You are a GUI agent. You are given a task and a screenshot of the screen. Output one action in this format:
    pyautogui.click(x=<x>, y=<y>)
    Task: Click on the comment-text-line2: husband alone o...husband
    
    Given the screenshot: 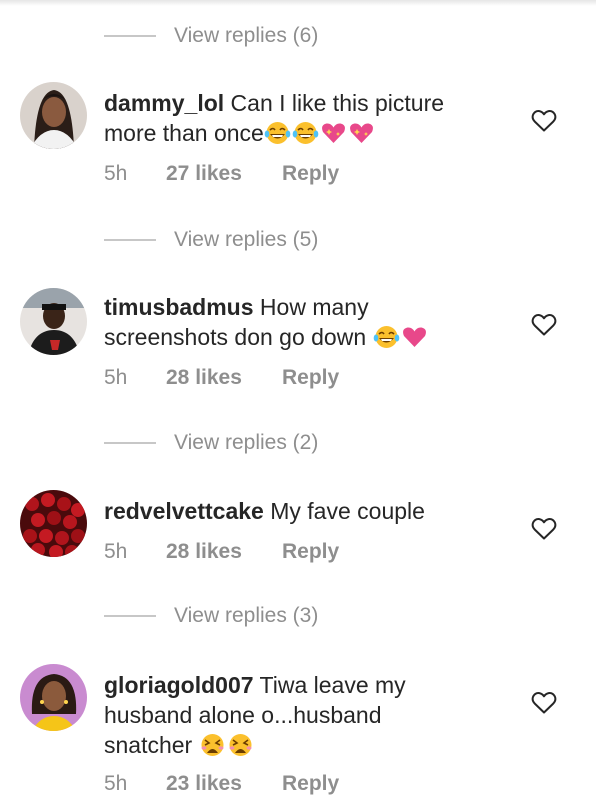 What is the action you would take?
    pyautogui.click(x=243, y=715)
    